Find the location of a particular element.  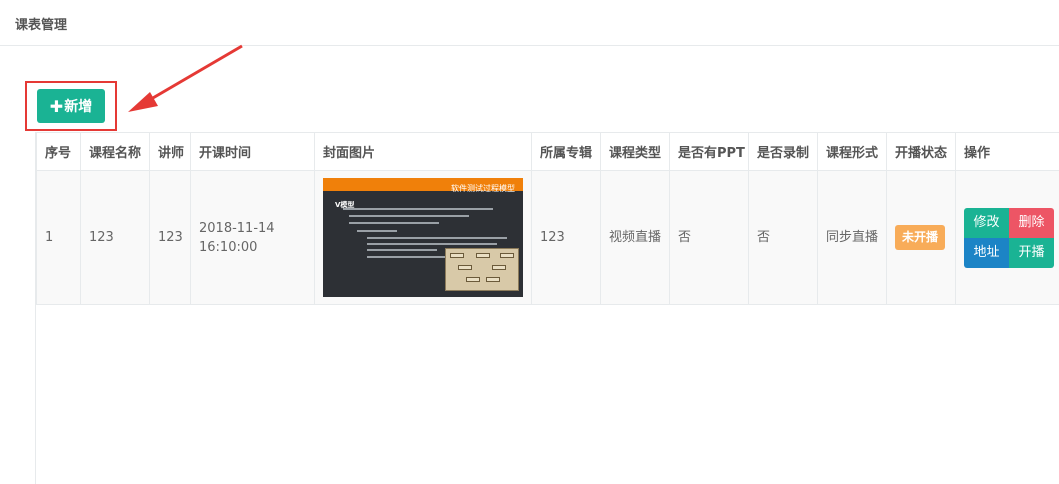

start-broadcast-button: 开播 is located at coordinates (1031, 252).